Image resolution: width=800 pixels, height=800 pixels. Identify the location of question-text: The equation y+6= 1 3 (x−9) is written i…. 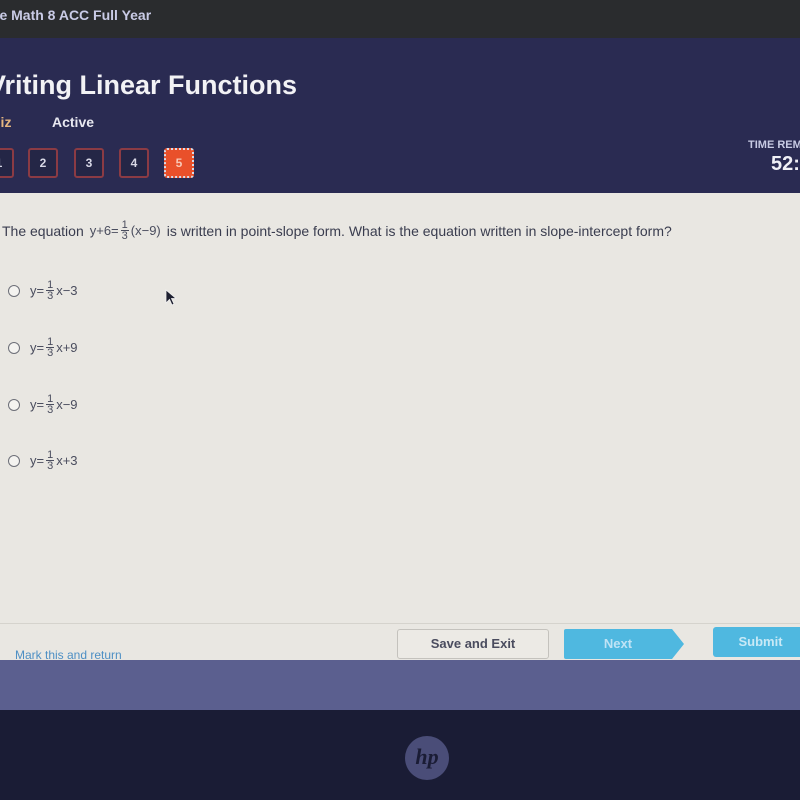
(337, 231).